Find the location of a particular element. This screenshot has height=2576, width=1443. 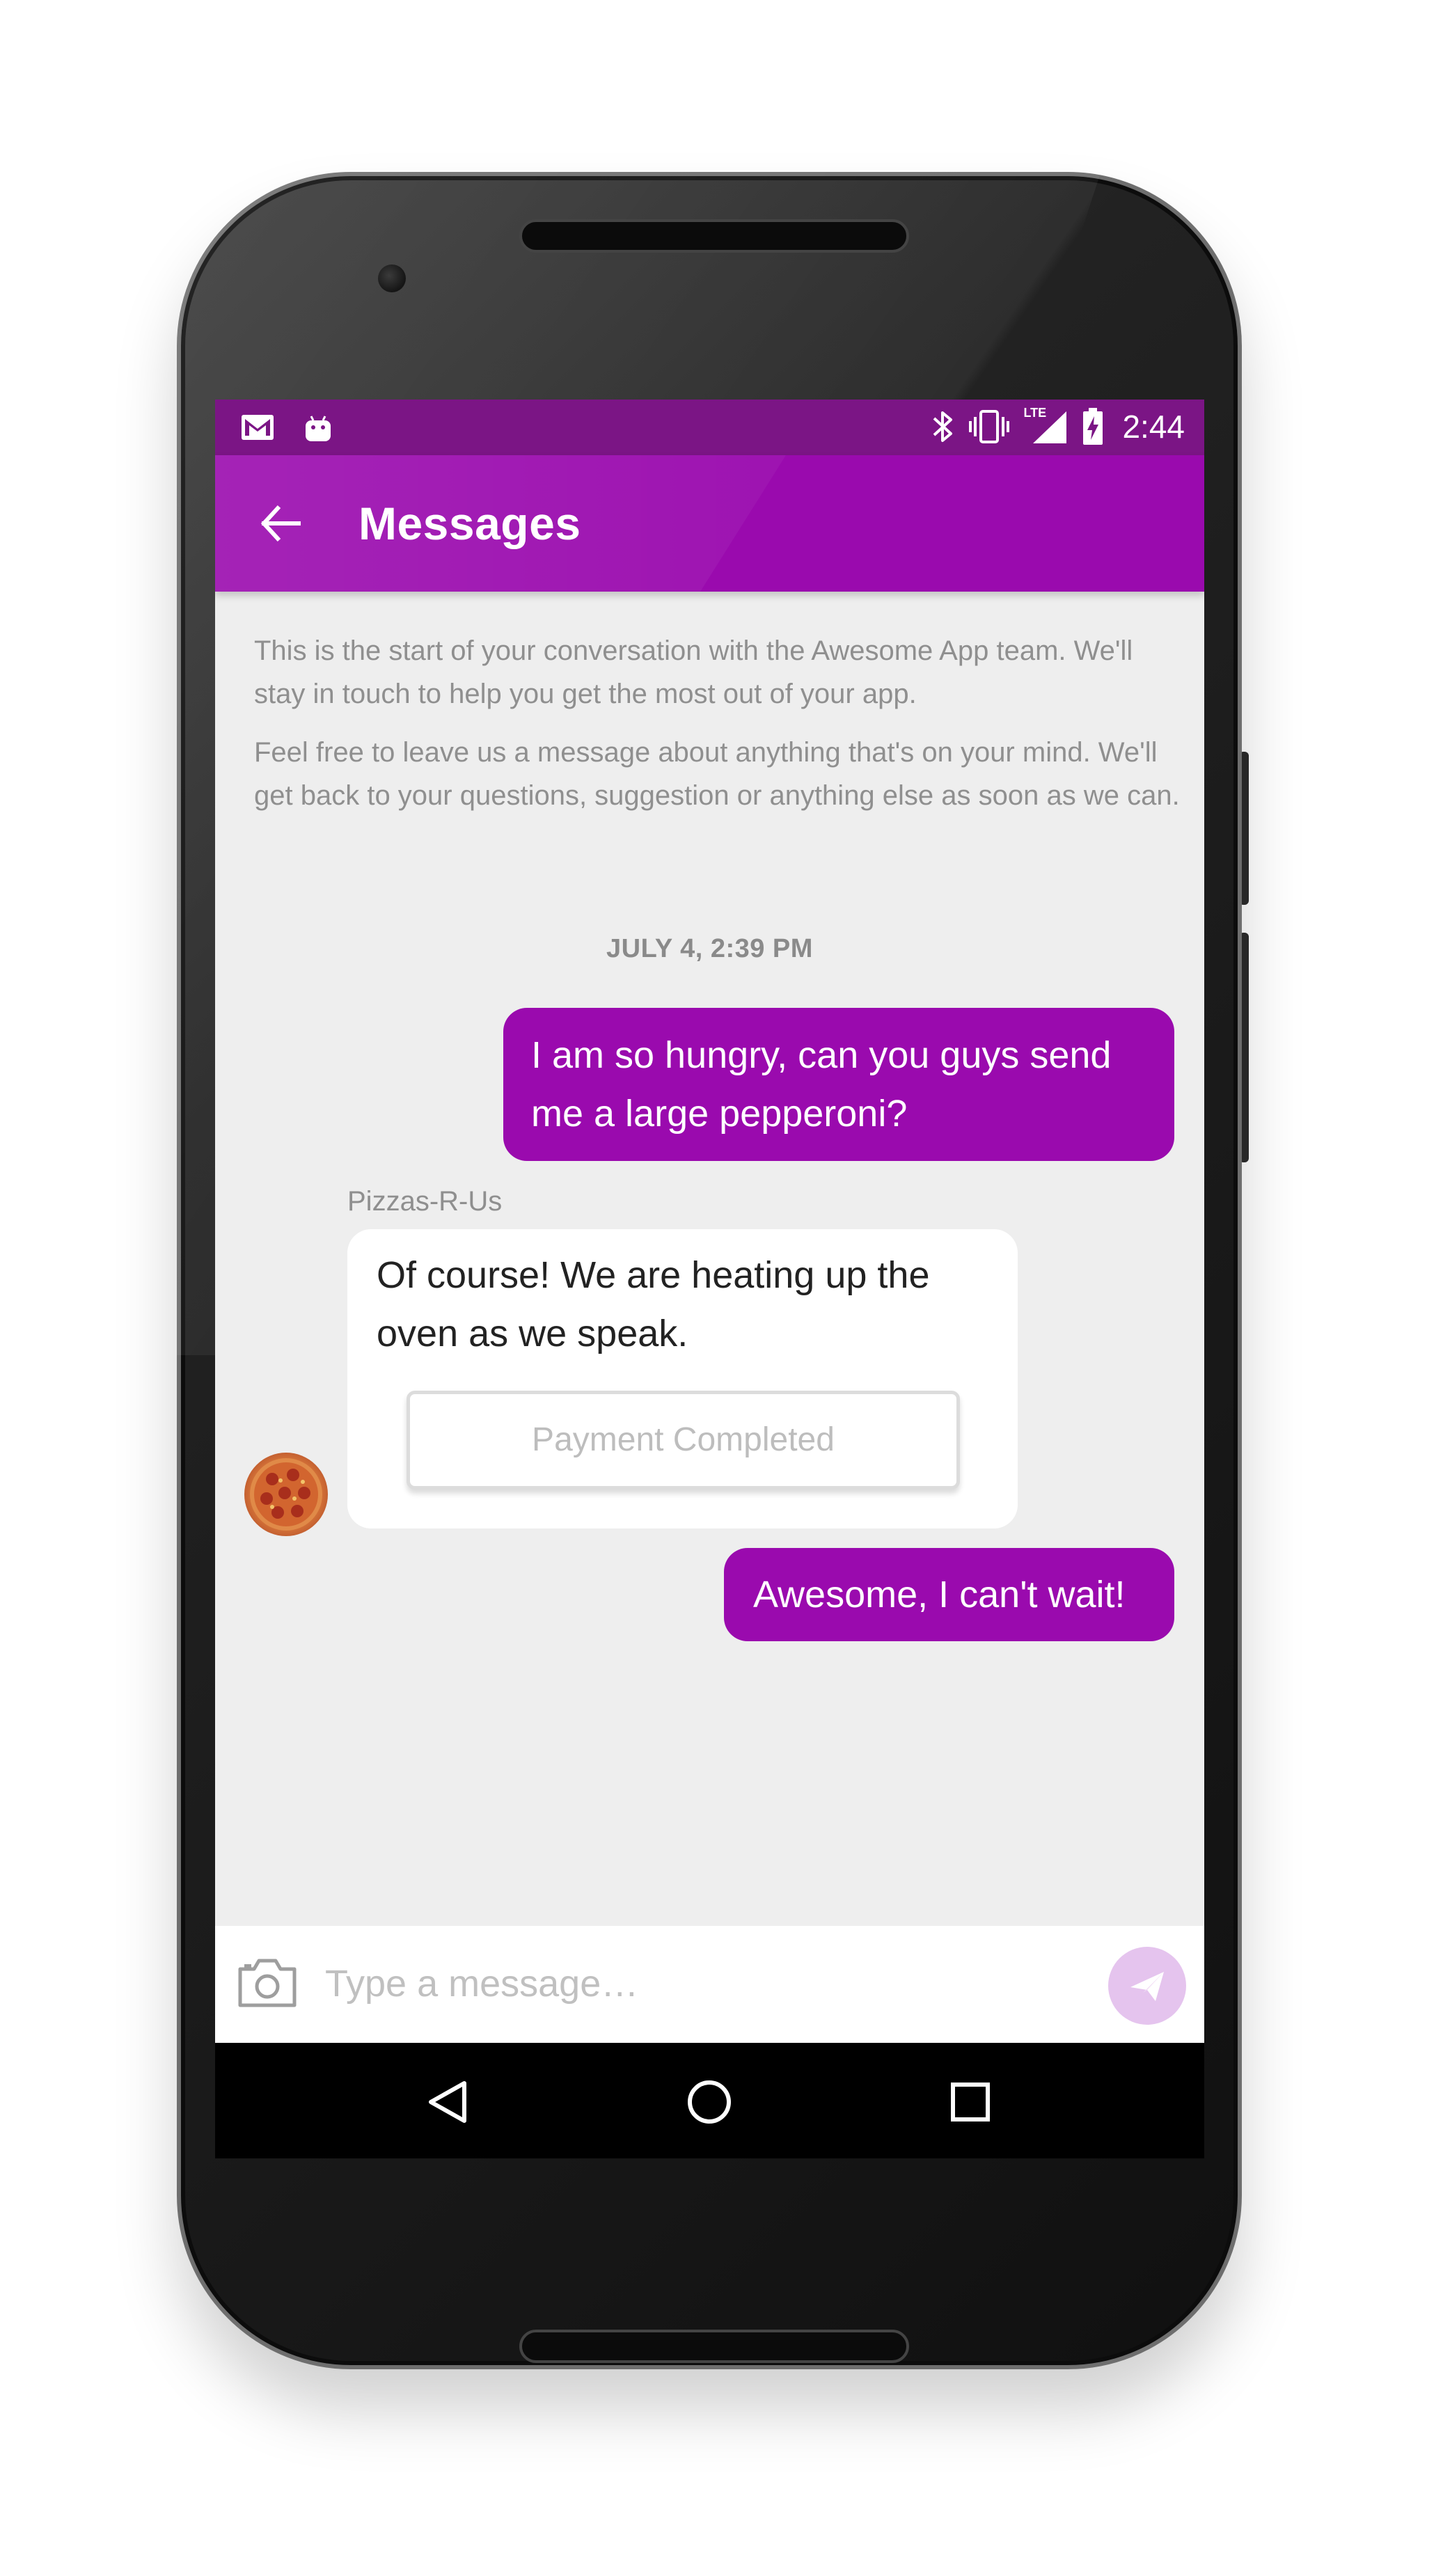

nav-back-button is located at coordinates (448, 2102).